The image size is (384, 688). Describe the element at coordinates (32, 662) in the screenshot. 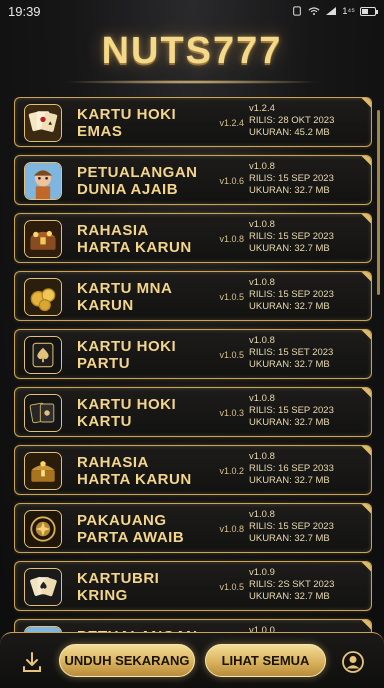

I see `download-icon` at that location.